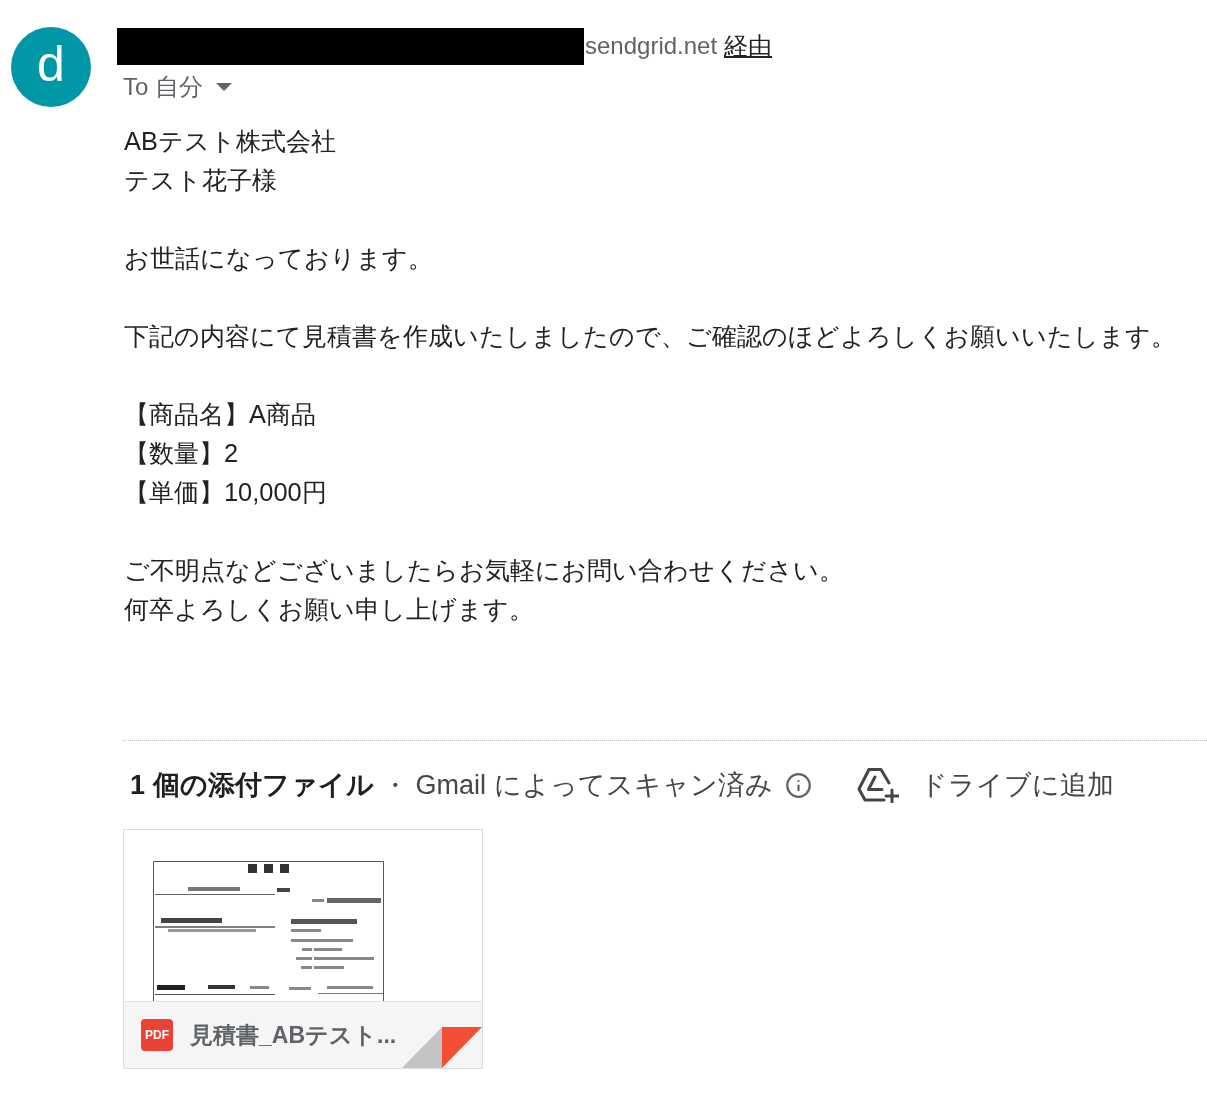 Image resolution: width=1207 pixels, height=1118 pixels. Describe the element at coordinates (748, 46) in the screenshot. I see `via-link: 経由` at that location.